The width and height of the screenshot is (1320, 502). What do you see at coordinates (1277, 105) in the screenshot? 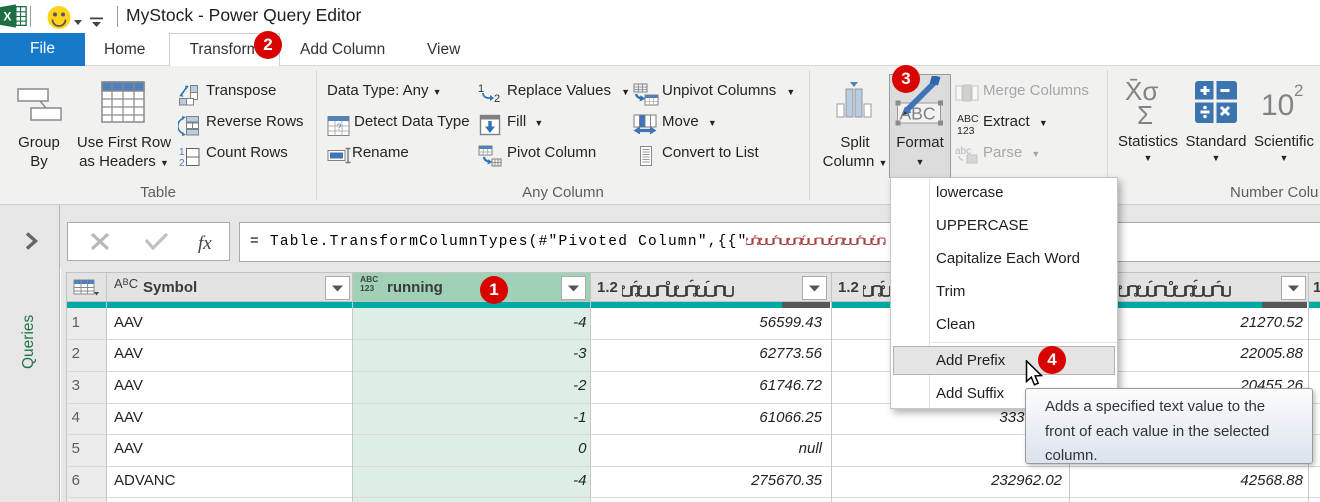
I see `svg-text: 10` at bounding box center [1277, 105].